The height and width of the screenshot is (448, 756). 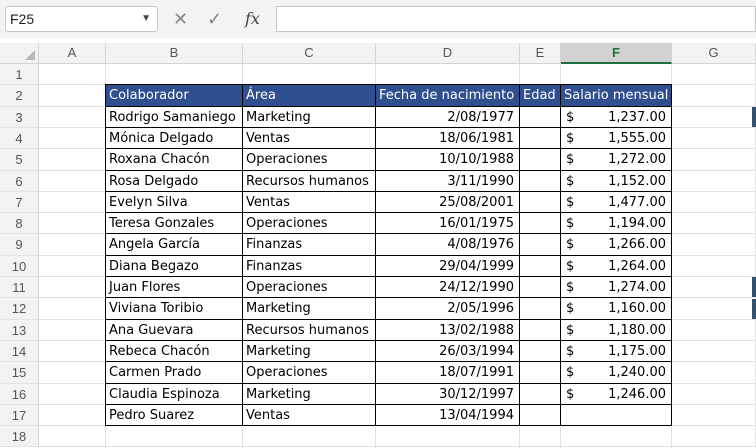 What do you see at coordinates (19, 53) in the screenshot?
I see `select-all-button` at bounding box center [19, 53].